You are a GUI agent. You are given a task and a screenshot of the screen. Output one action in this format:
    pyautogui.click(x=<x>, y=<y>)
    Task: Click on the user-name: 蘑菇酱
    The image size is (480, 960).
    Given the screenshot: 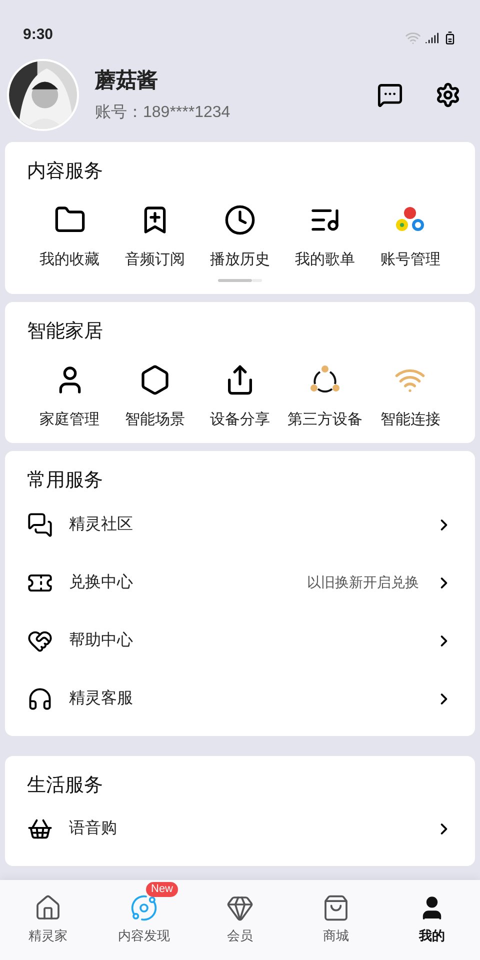 What is the action you would take?
    pyautogui.click(x=127, y=81)
    